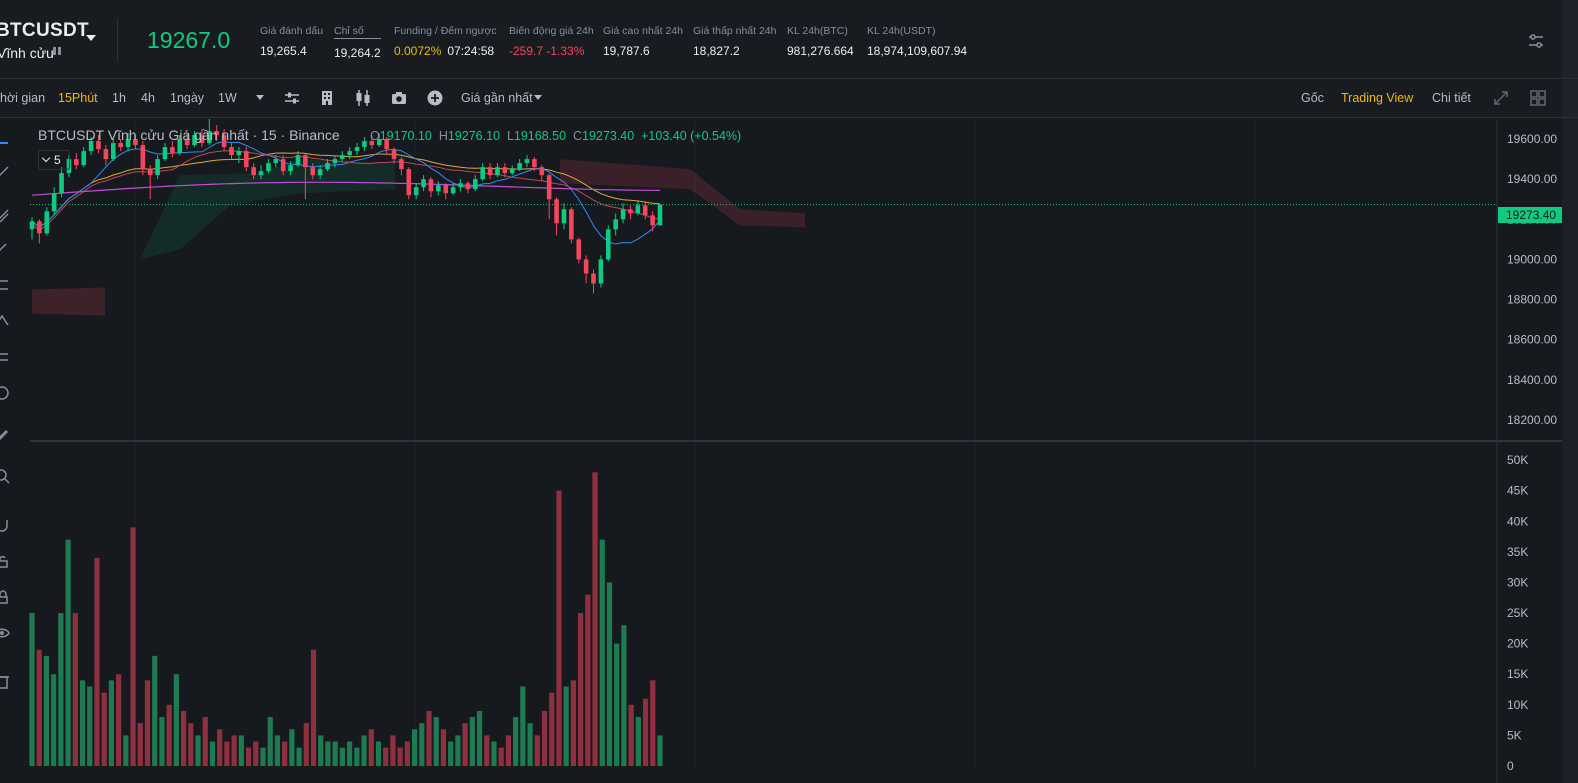 The image size is (1578, 783). I want to click on ohlc-change: +103.40 (+0.54%), so click(691, 136).